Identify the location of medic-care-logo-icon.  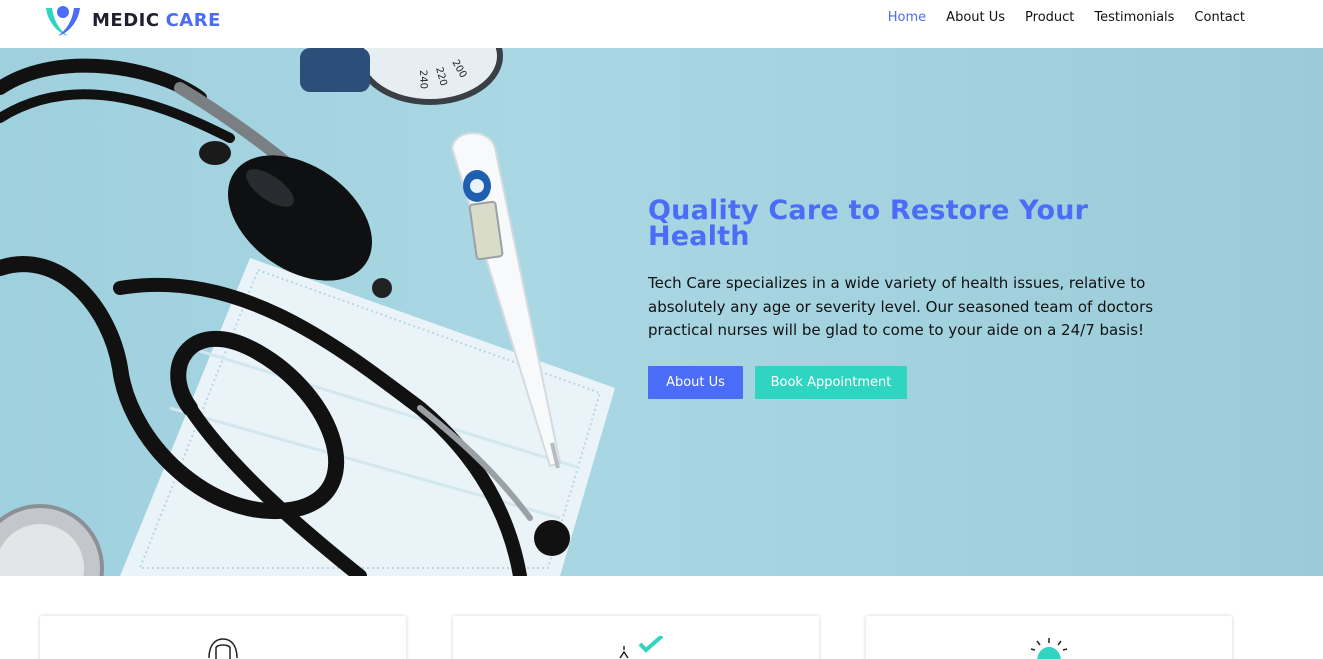
(63, 20).